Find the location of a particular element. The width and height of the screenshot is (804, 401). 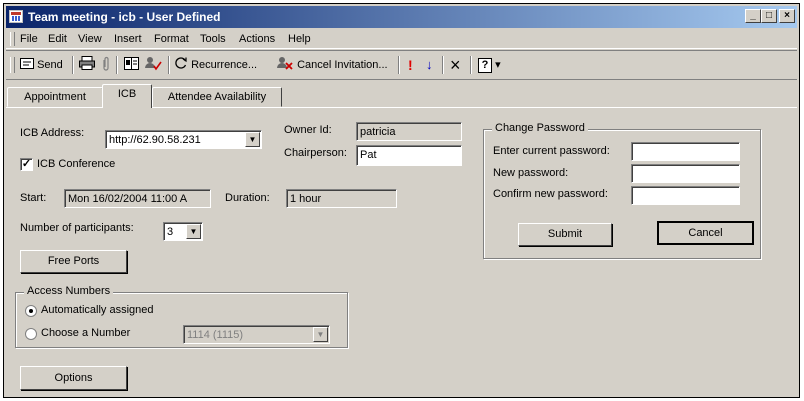

high-importance-icon: ! is located at coordinates (410, 65).